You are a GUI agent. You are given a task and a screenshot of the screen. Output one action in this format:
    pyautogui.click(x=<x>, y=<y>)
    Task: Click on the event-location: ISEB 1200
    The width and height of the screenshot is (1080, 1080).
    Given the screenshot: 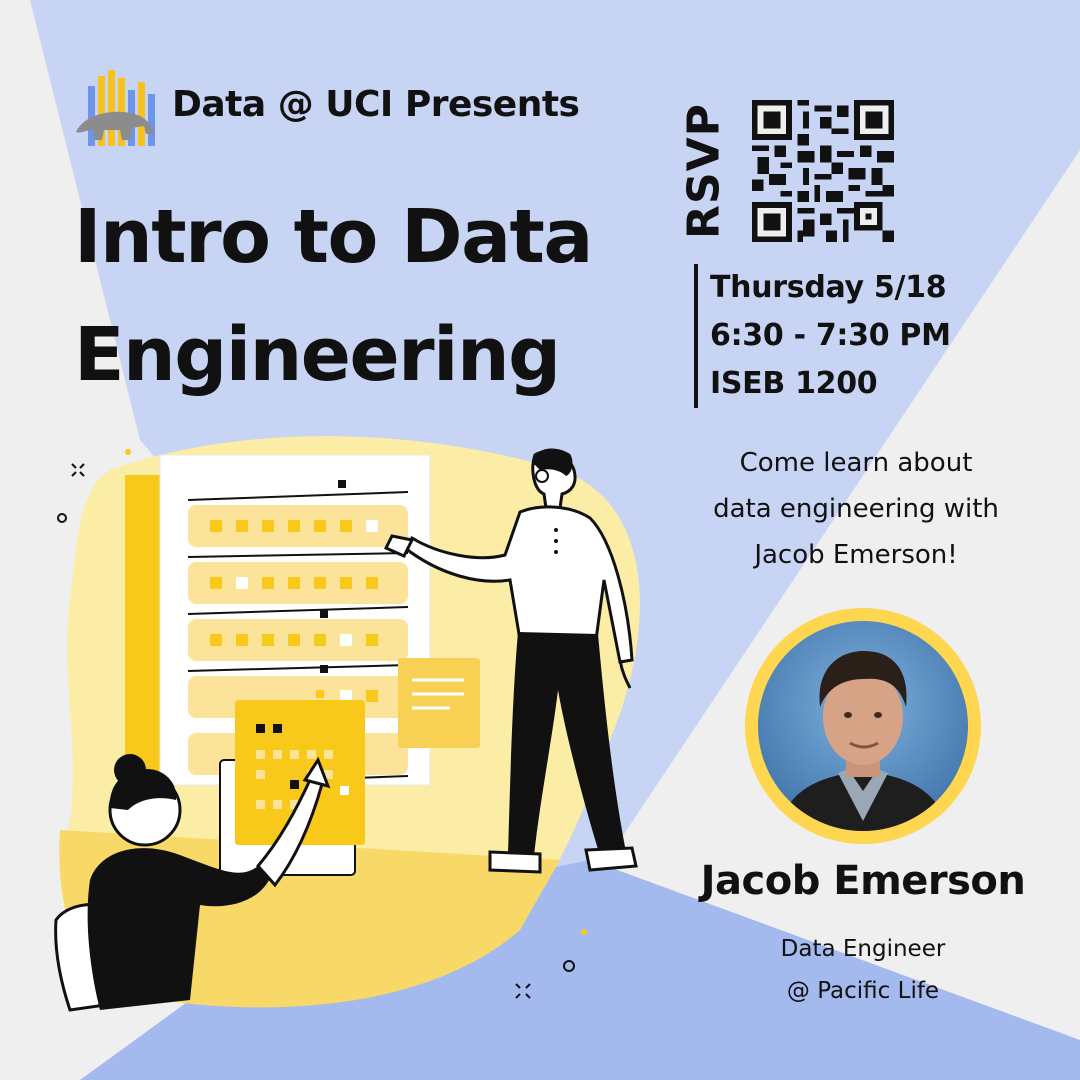 What is the action you would take?
    pyautogui.click(x=794, y=383)
    